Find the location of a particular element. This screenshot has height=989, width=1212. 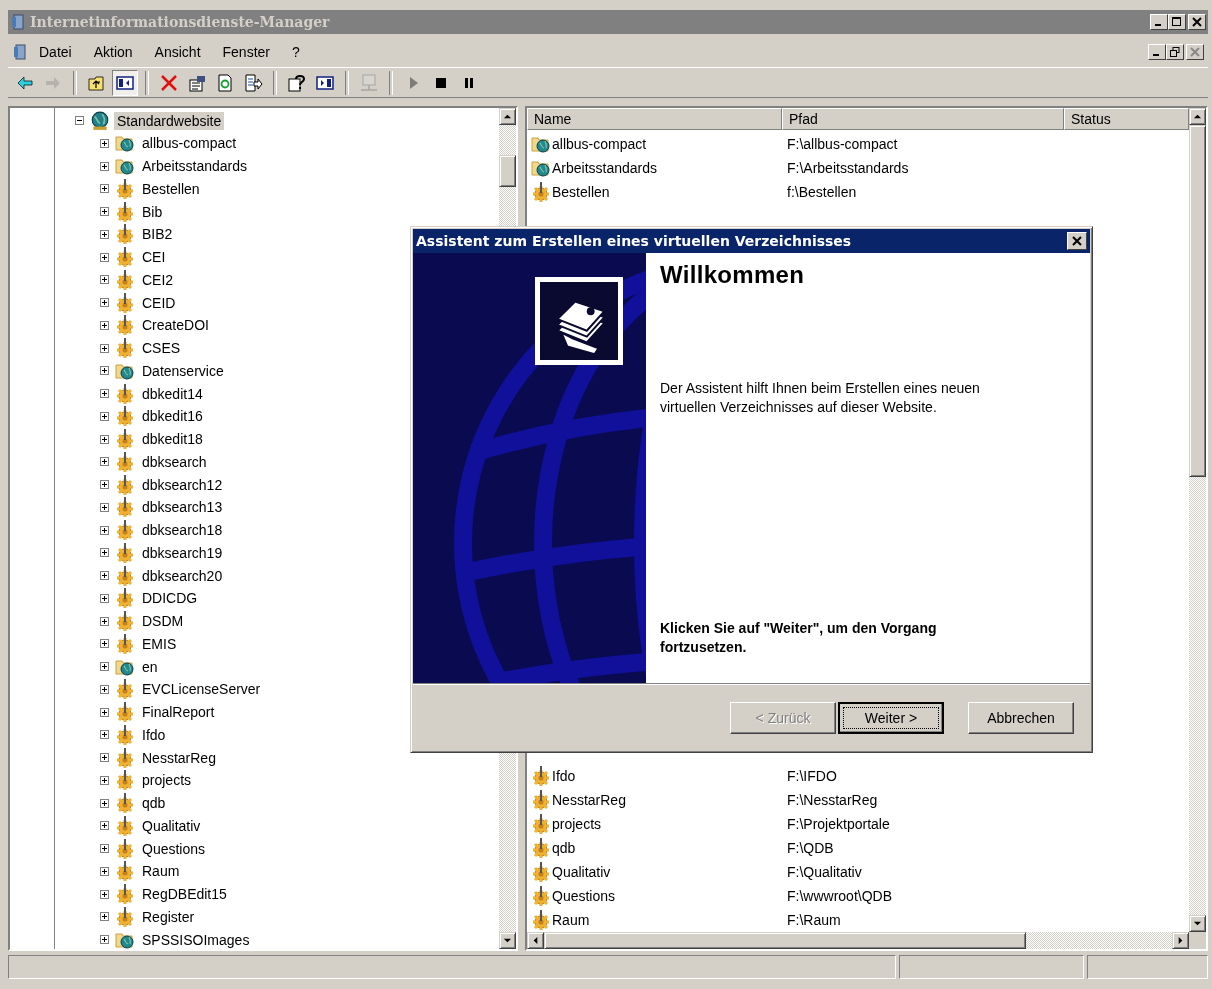

menu-item: ? is located at coordinates (296, 52).